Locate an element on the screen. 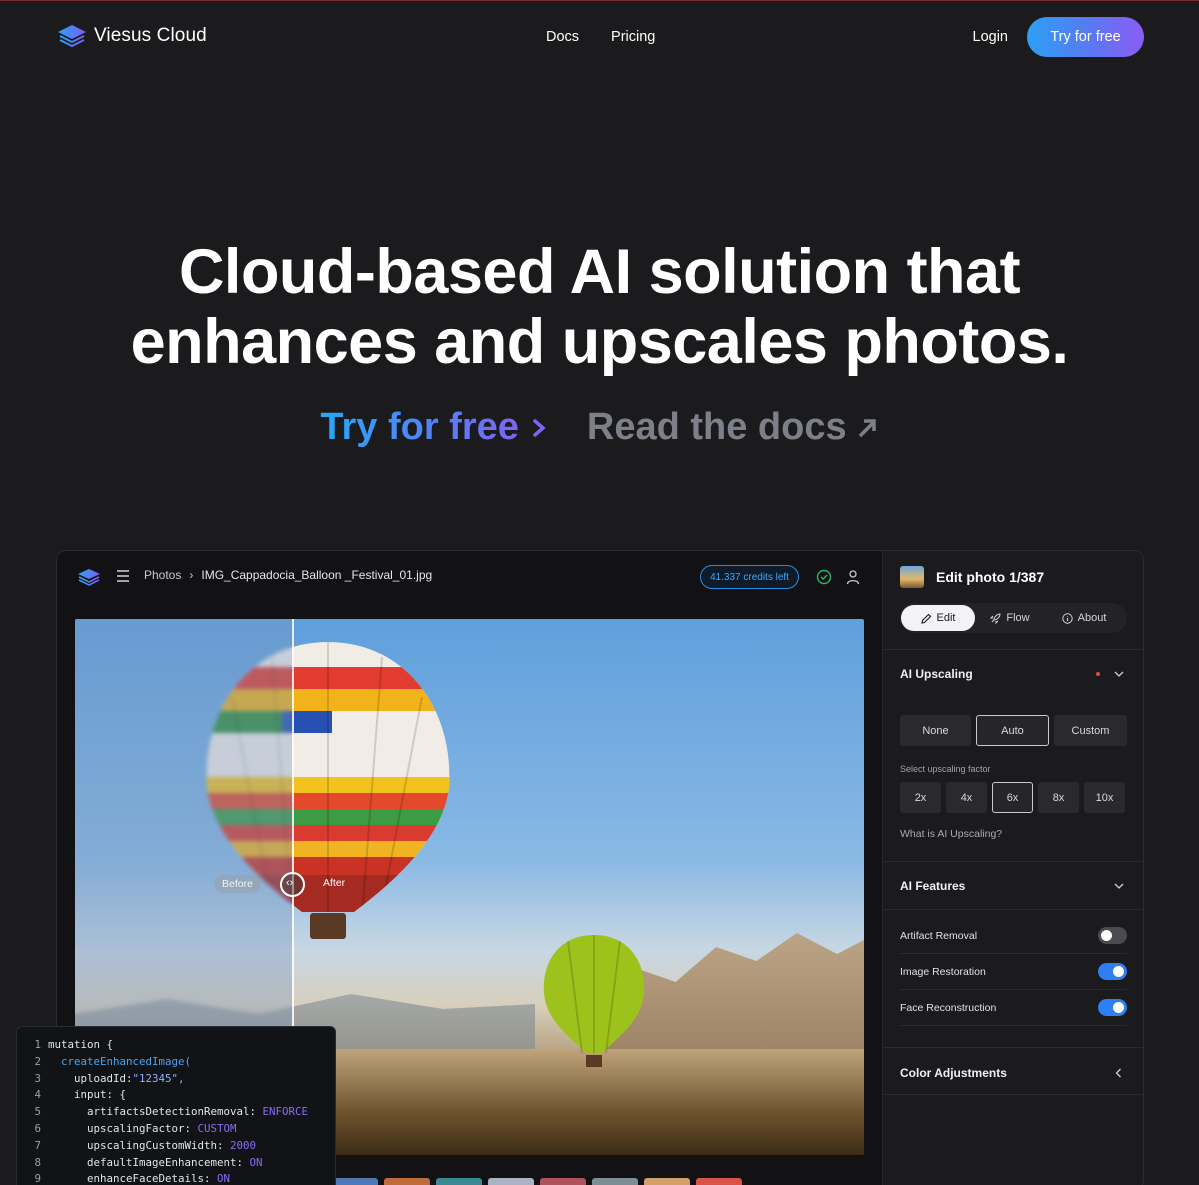 The image size is (1199, 1185). code-line: 9 enhanceFaceDetails: ON is located at coordinates (176, 1178).